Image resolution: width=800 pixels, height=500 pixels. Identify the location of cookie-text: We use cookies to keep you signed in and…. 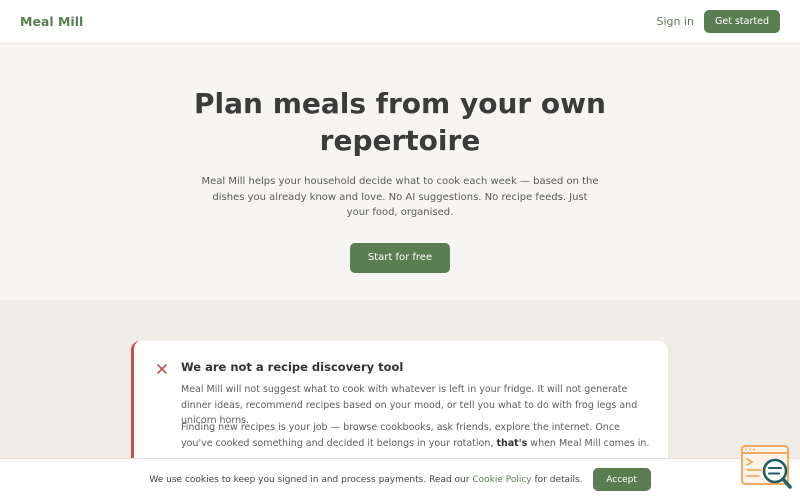
(365, 480).